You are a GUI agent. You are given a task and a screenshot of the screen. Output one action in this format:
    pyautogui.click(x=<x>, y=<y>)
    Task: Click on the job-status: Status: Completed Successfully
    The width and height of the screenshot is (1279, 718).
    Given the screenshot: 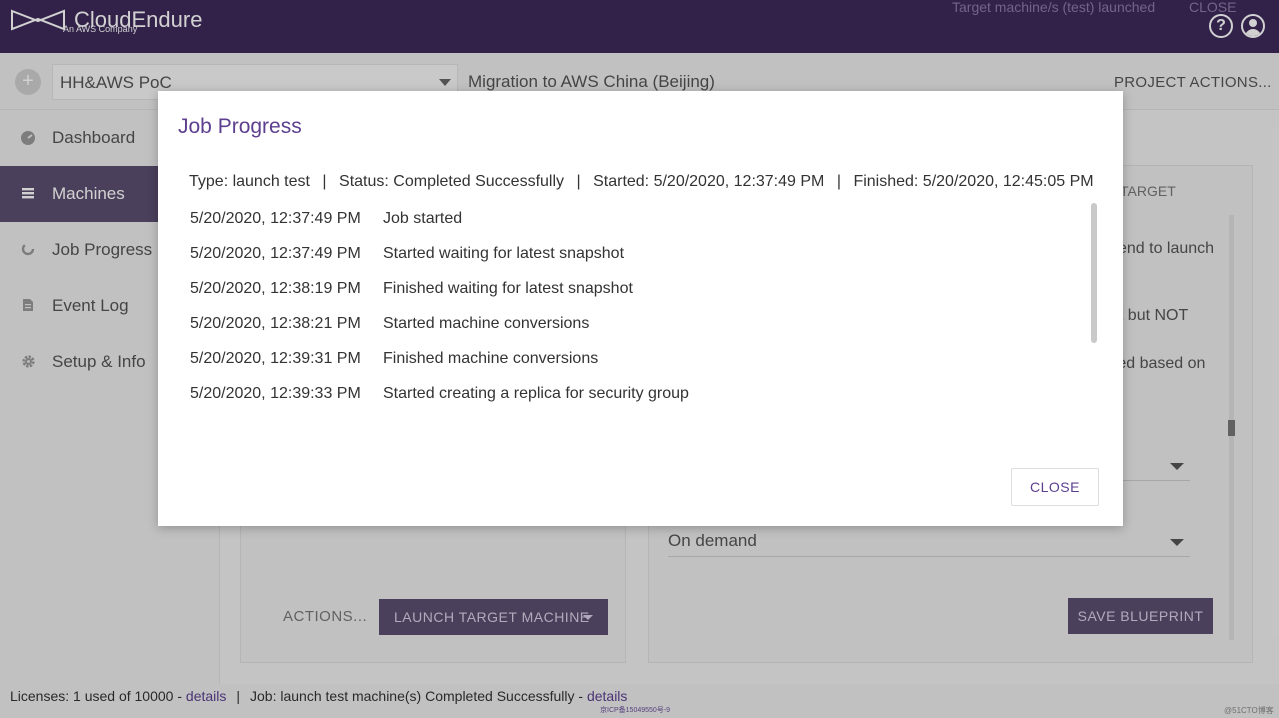 What is the action you would take?
    pyautogui.click(x=452, y=181)
    